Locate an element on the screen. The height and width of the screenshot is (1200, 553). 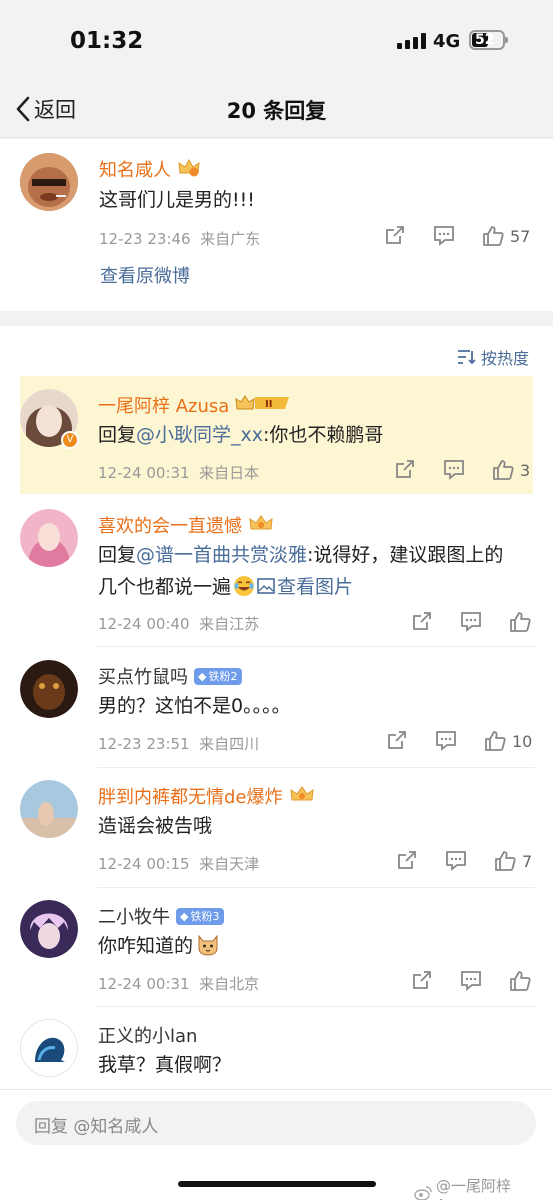
sort-button: 按热度 is located at coordinates (492, 357).